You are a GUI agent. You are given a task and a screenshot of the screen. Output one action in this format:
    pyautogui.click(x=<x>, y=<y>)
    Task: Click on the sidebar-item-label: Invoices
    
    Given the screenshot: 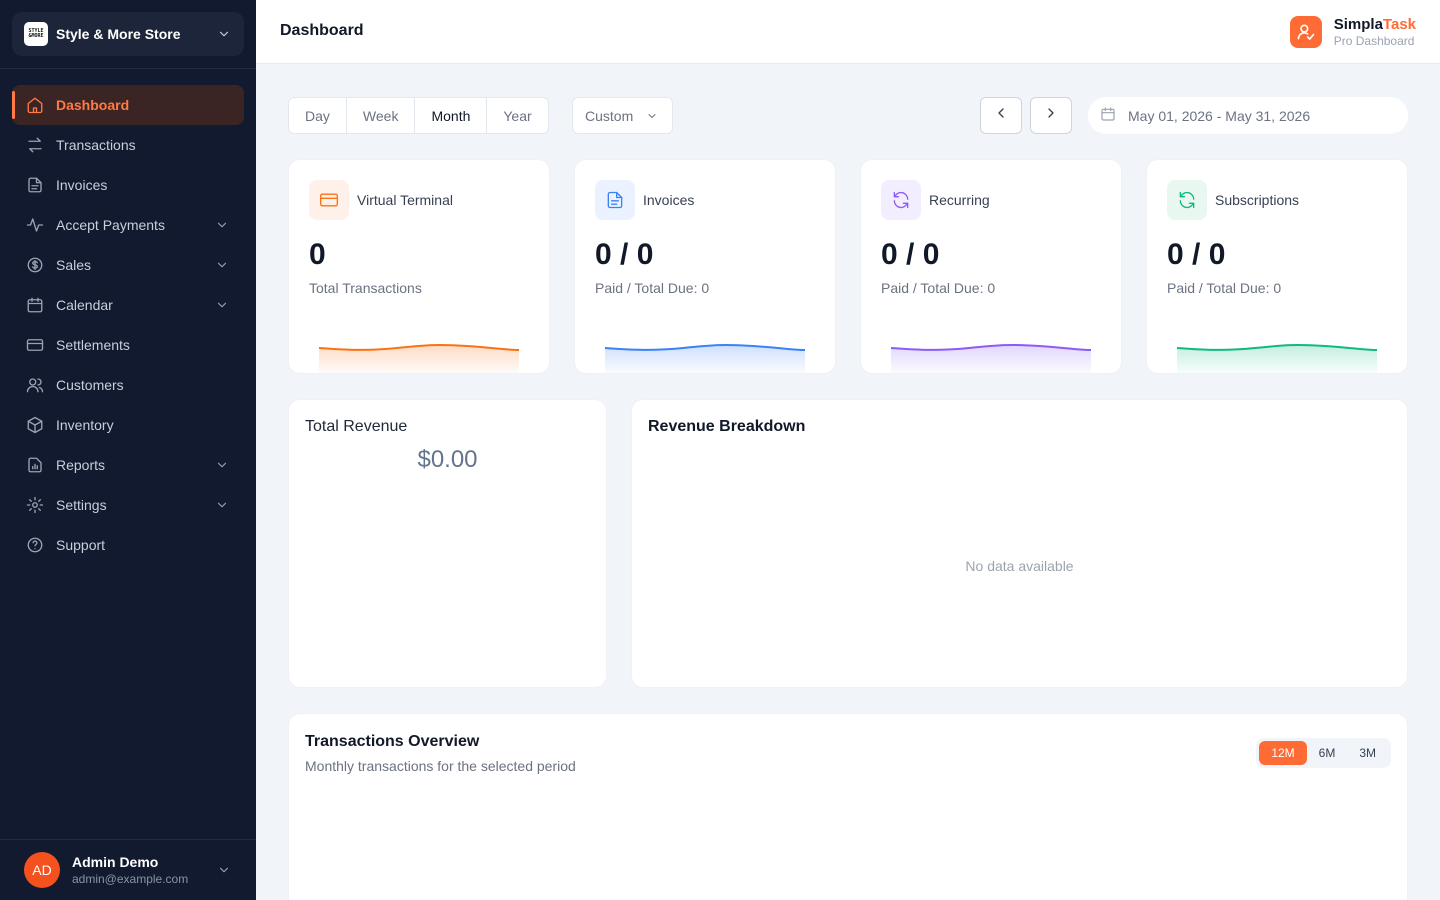 What is the action you would take?
    pyautogui.click(x=82, y=185)
    